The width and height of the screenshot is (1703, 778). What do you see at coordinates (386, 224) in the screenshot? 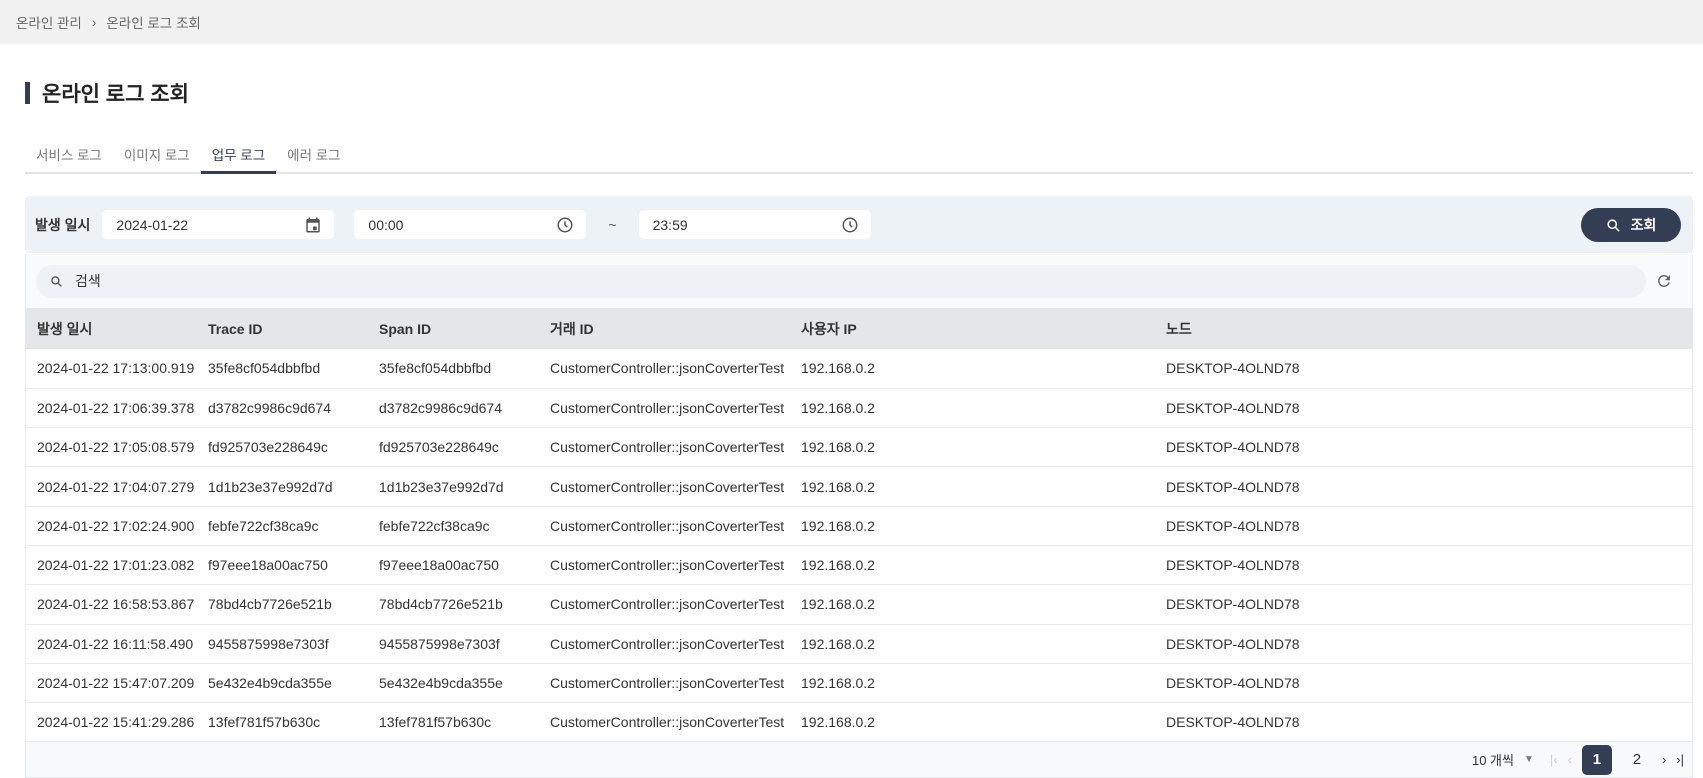
I see `time-from-value: 00:00` at bounding box center [386, 224].